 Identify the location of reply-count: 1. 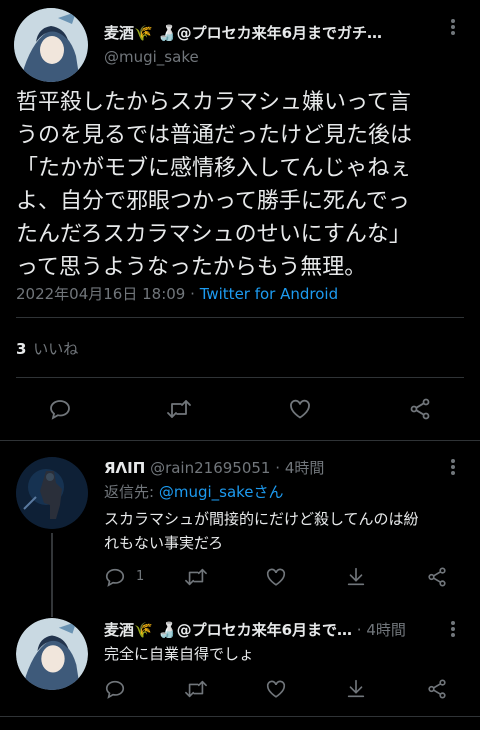
(140, 576).